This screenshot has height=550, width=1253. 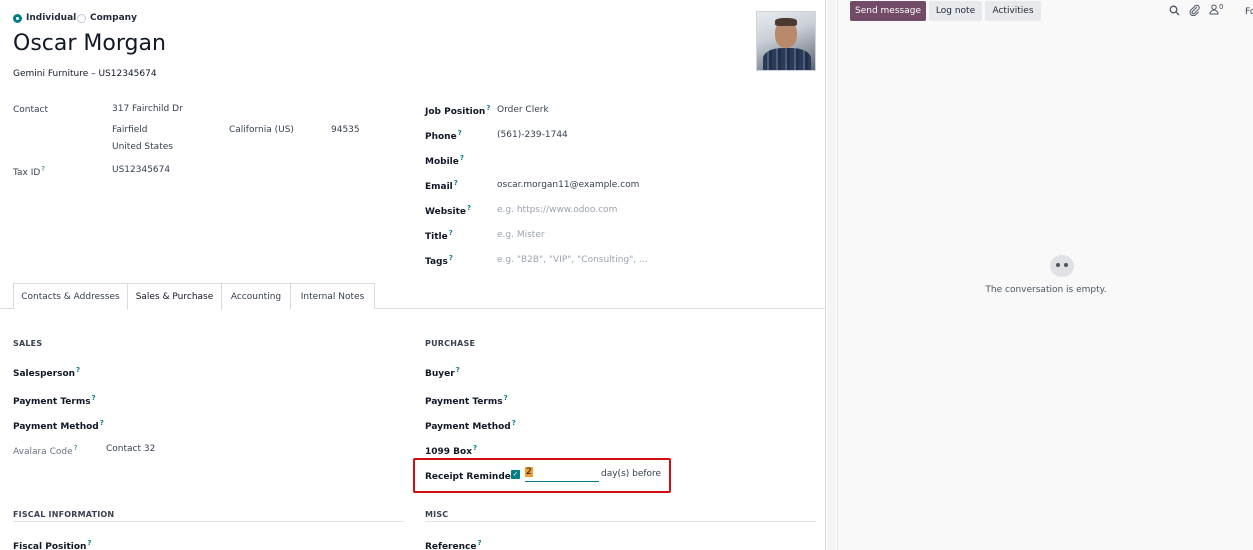 I want to click on tab-internal-notes: Internal Notes, so click(x=332, y=296).